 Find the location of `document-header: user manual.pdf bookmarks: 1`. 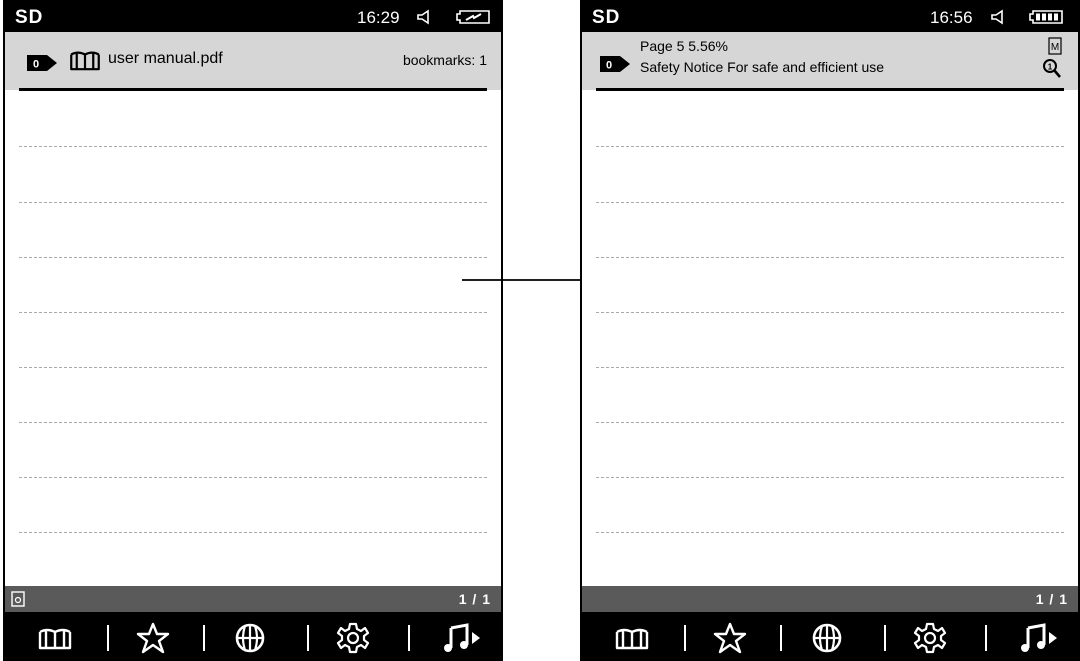

document-header: user manual.pdf bookmarks: 1 is located at coordinates (253, 61).